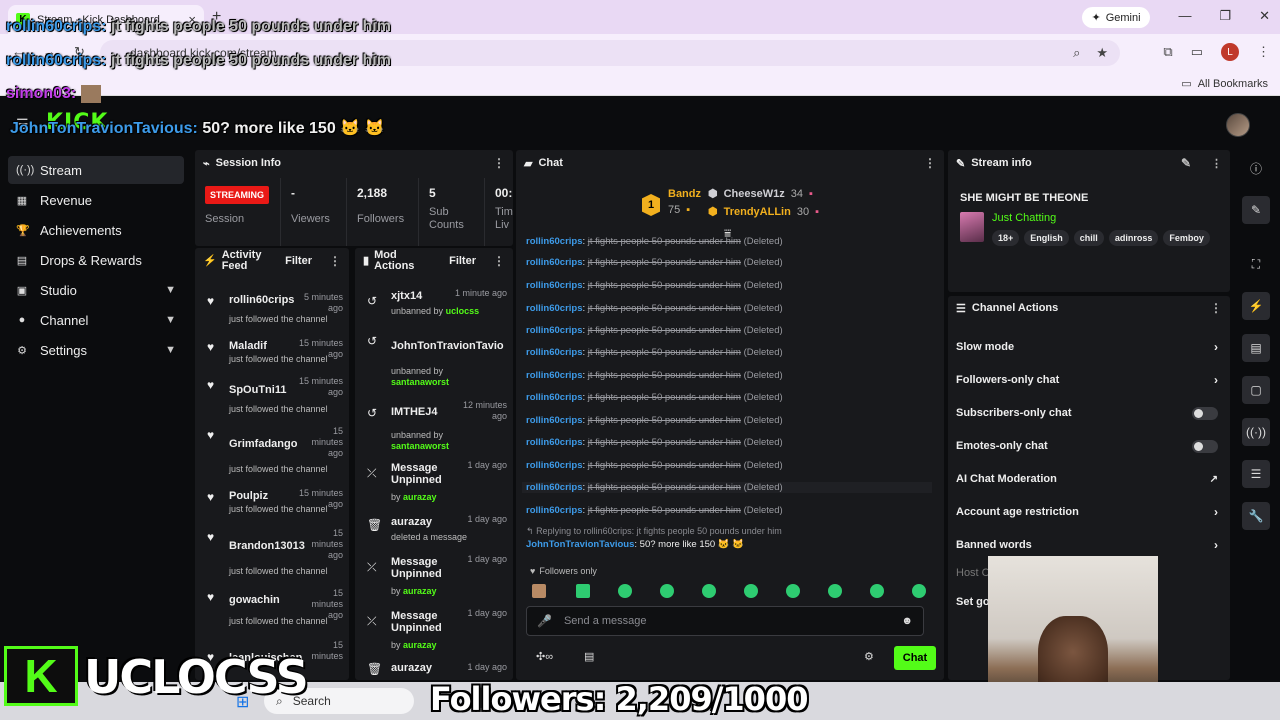 This screenshot has height=720, width=1280. Describe the element at coordinates (406, 296) in the screenshot. I see `mod-target-name: xjtx14` at that location.